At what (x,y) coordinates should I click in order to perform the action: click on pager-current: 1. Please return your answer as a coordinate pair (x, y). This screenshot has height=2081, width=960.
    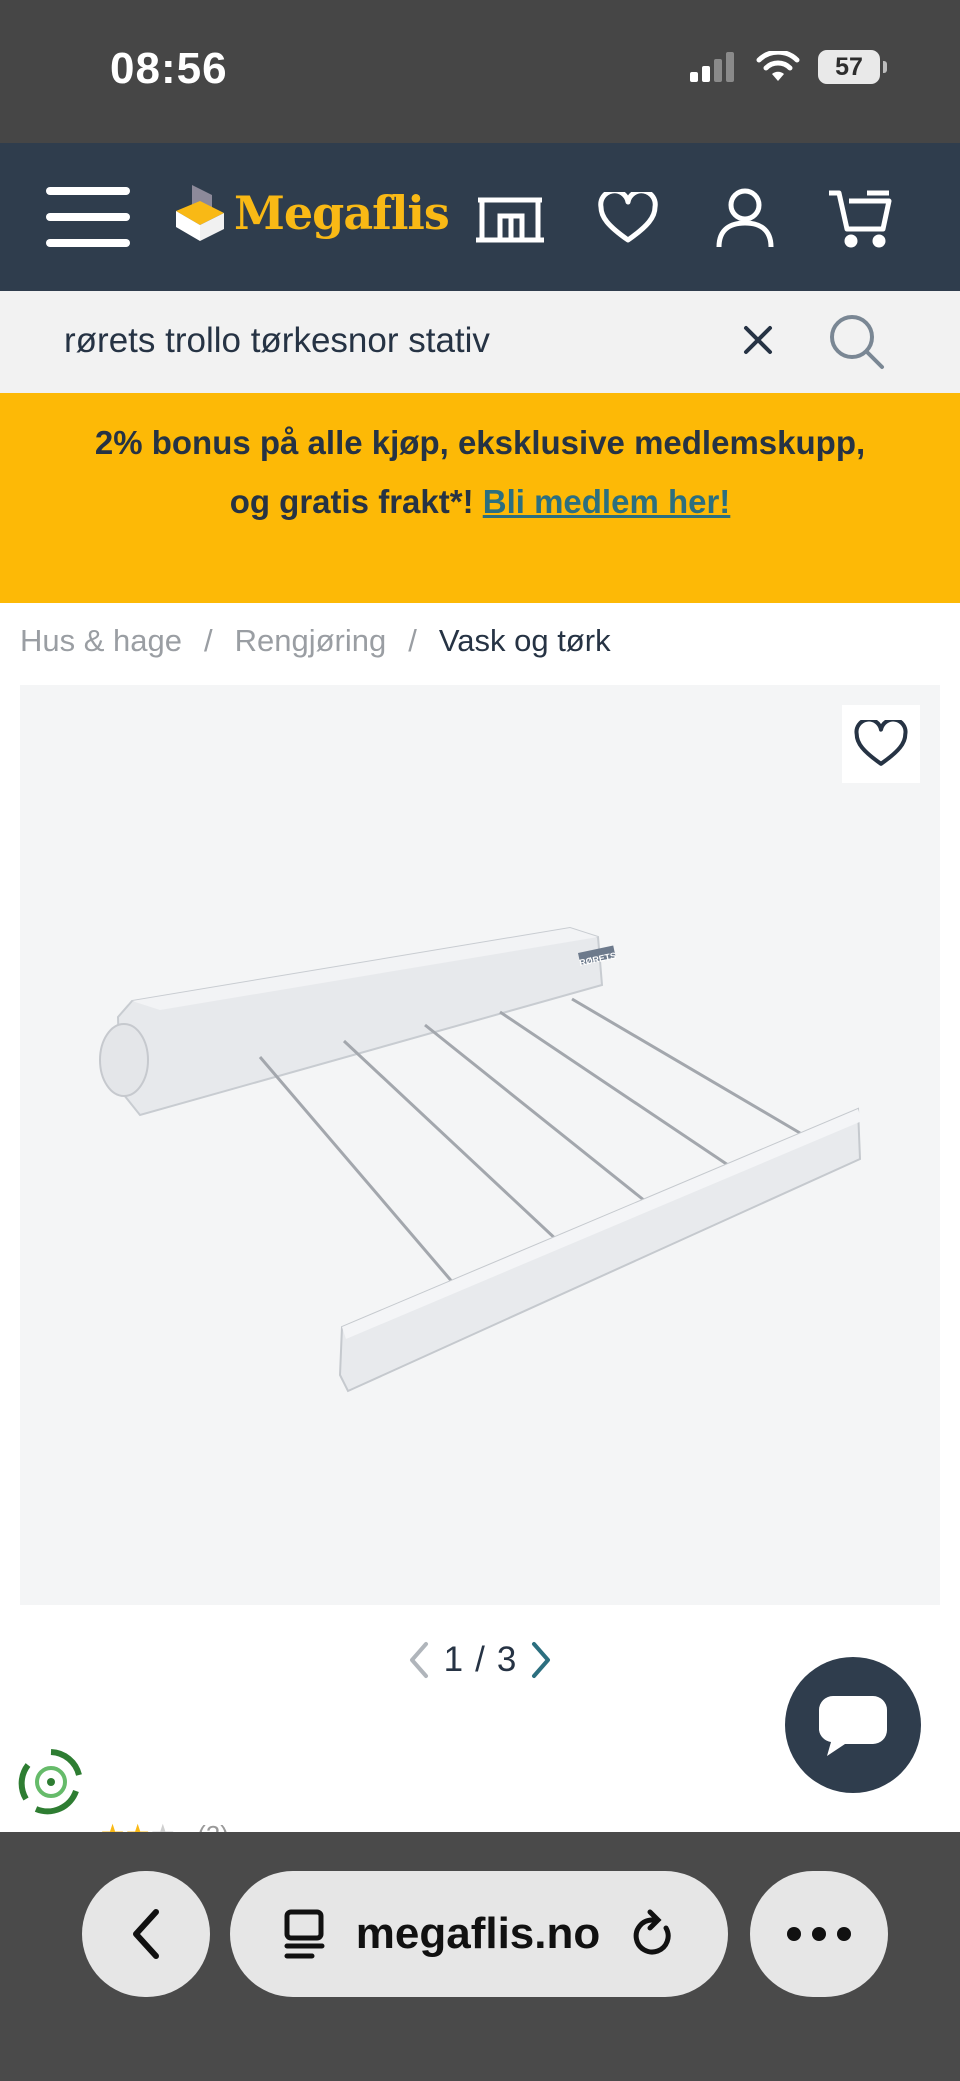
    Looking at the image, I should click on (453, 1659).